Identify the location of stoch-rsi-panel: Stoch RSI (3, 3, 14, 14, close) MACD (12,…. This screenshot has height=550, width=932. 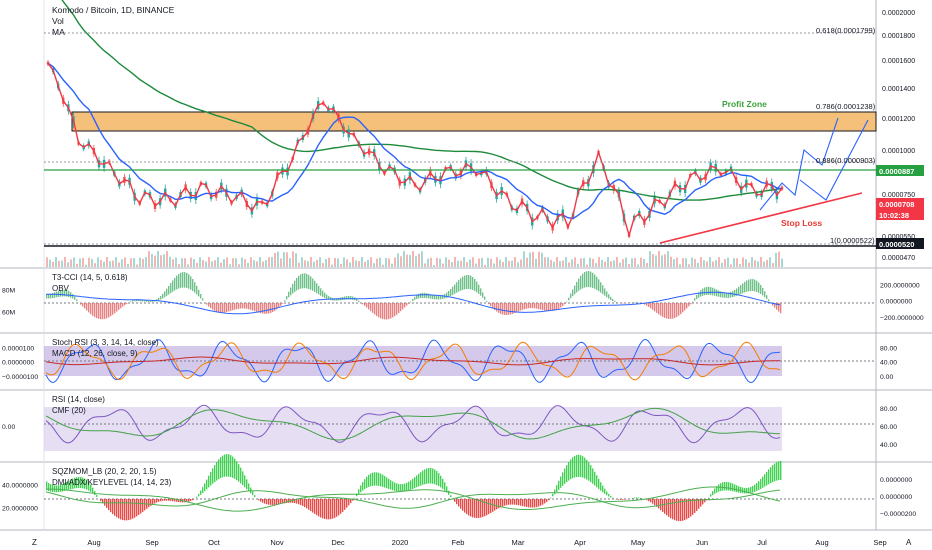
(449, 360).